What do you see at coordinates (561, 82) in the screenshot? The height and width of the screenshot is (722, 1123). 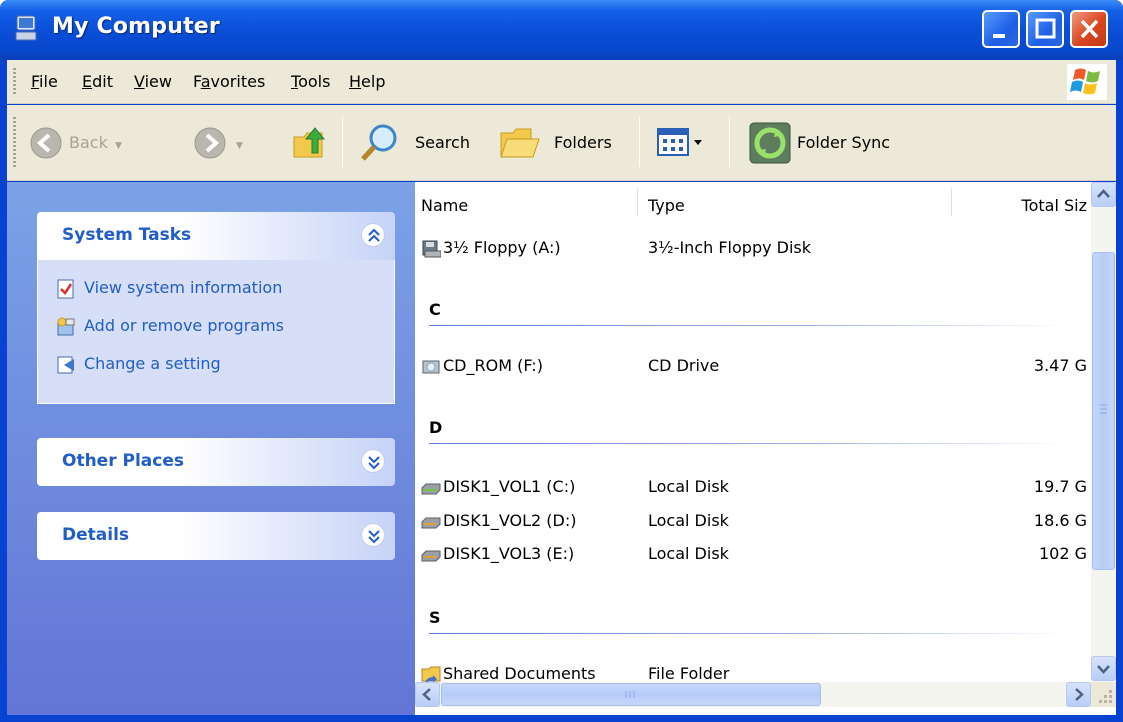 I see `menu-bar: File Edit View Favorites Tools Help` at bounding box center [561, 82].